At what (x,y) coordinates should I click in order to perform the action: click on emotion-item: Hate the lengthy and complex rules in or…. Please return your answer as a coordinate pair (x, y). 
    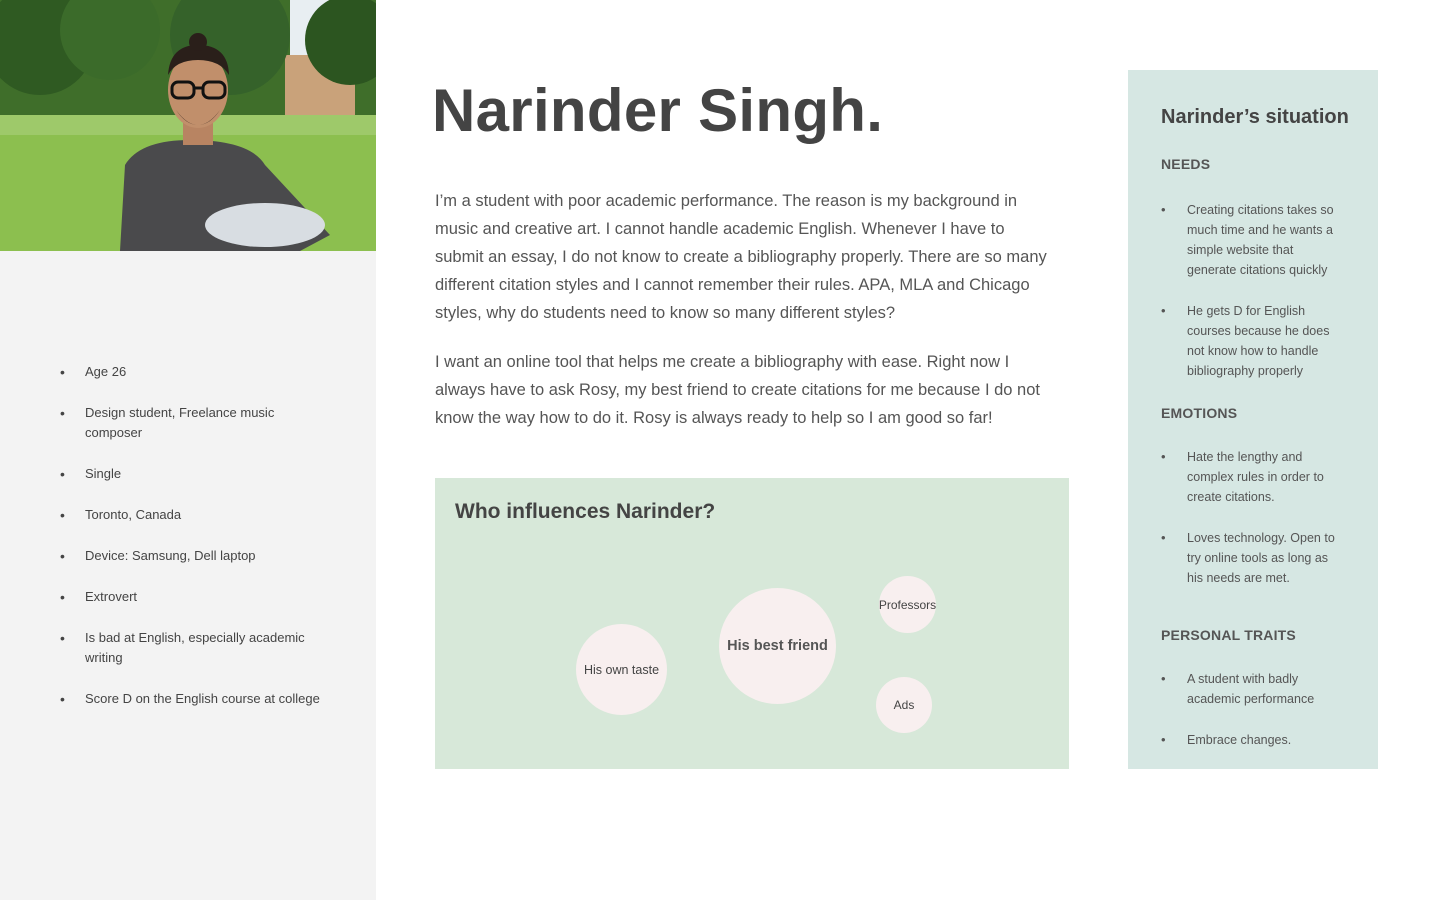
    Looking at the image, I should click on (1253, 477).